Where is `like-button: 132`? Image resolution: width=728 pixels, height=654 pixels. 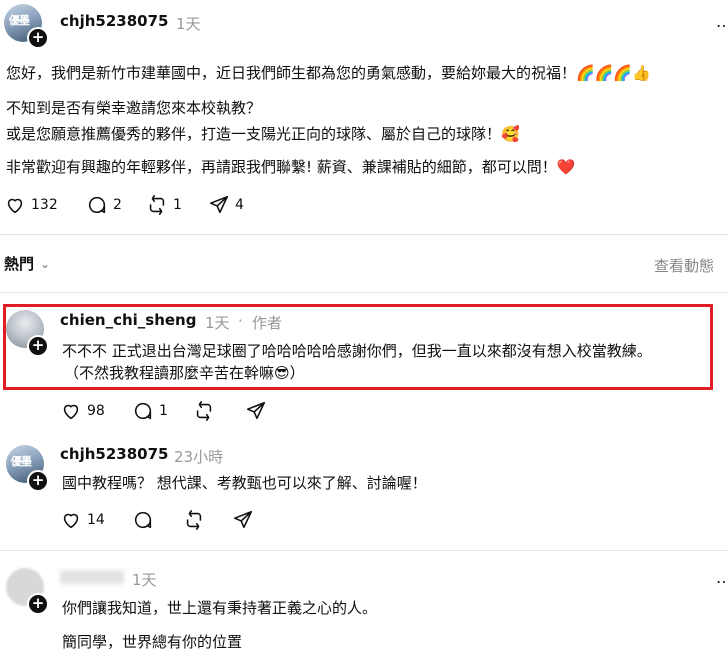 like-button: 132 is located at coordinates (31, 205).